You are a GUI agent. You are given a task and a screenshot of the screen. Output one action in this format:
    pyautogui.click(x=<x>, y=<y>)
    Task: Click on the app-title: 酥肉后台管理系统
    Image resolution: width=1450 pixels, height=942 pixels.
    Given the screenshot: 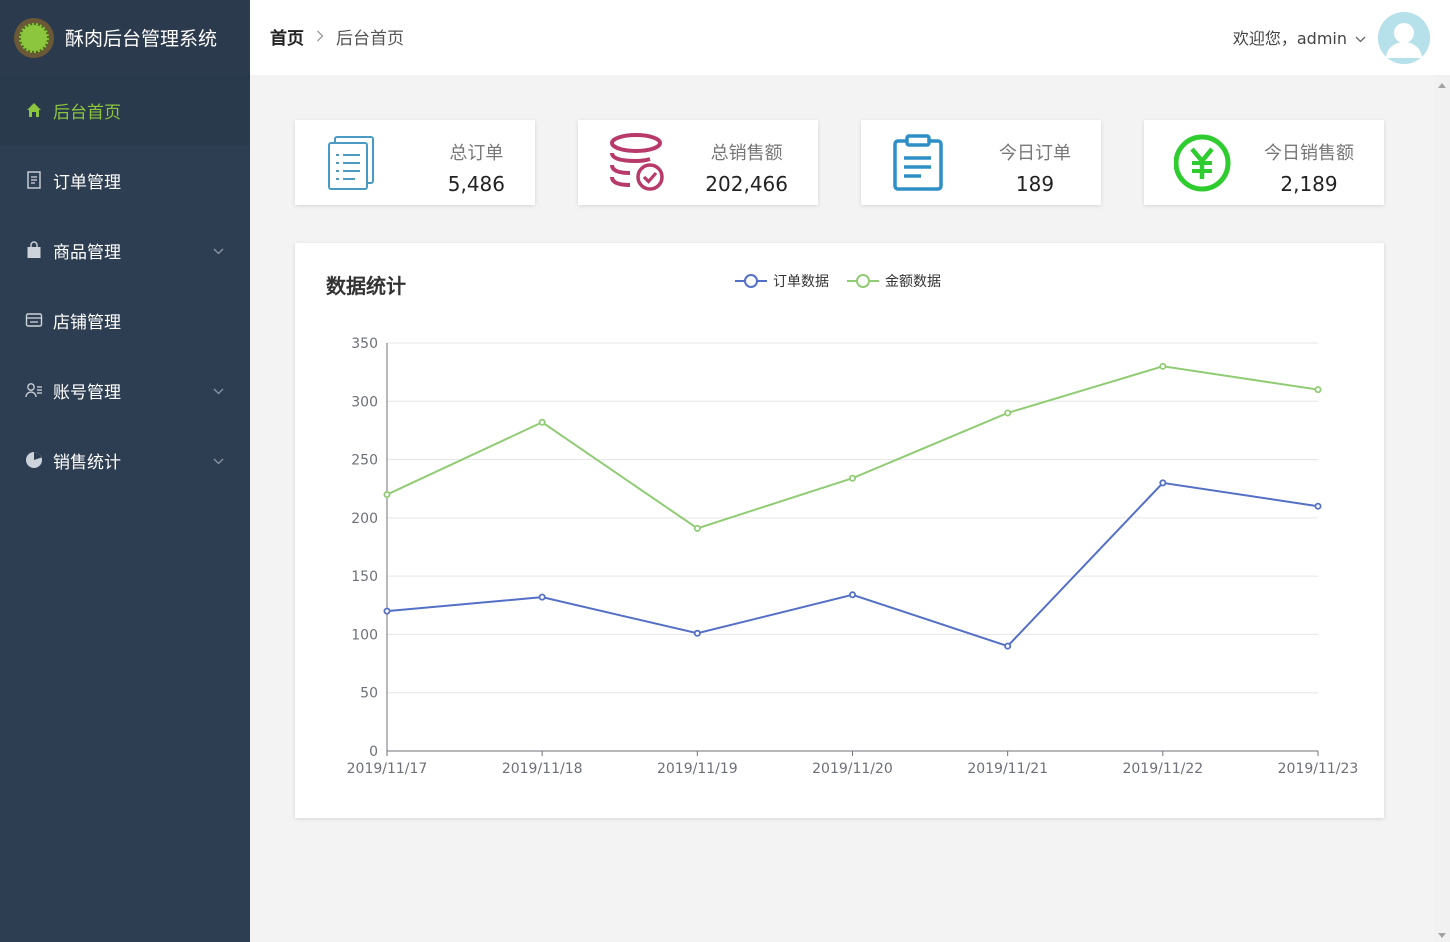 What is the action you would take?
    pyautogui.click(x=141, y=39)
    